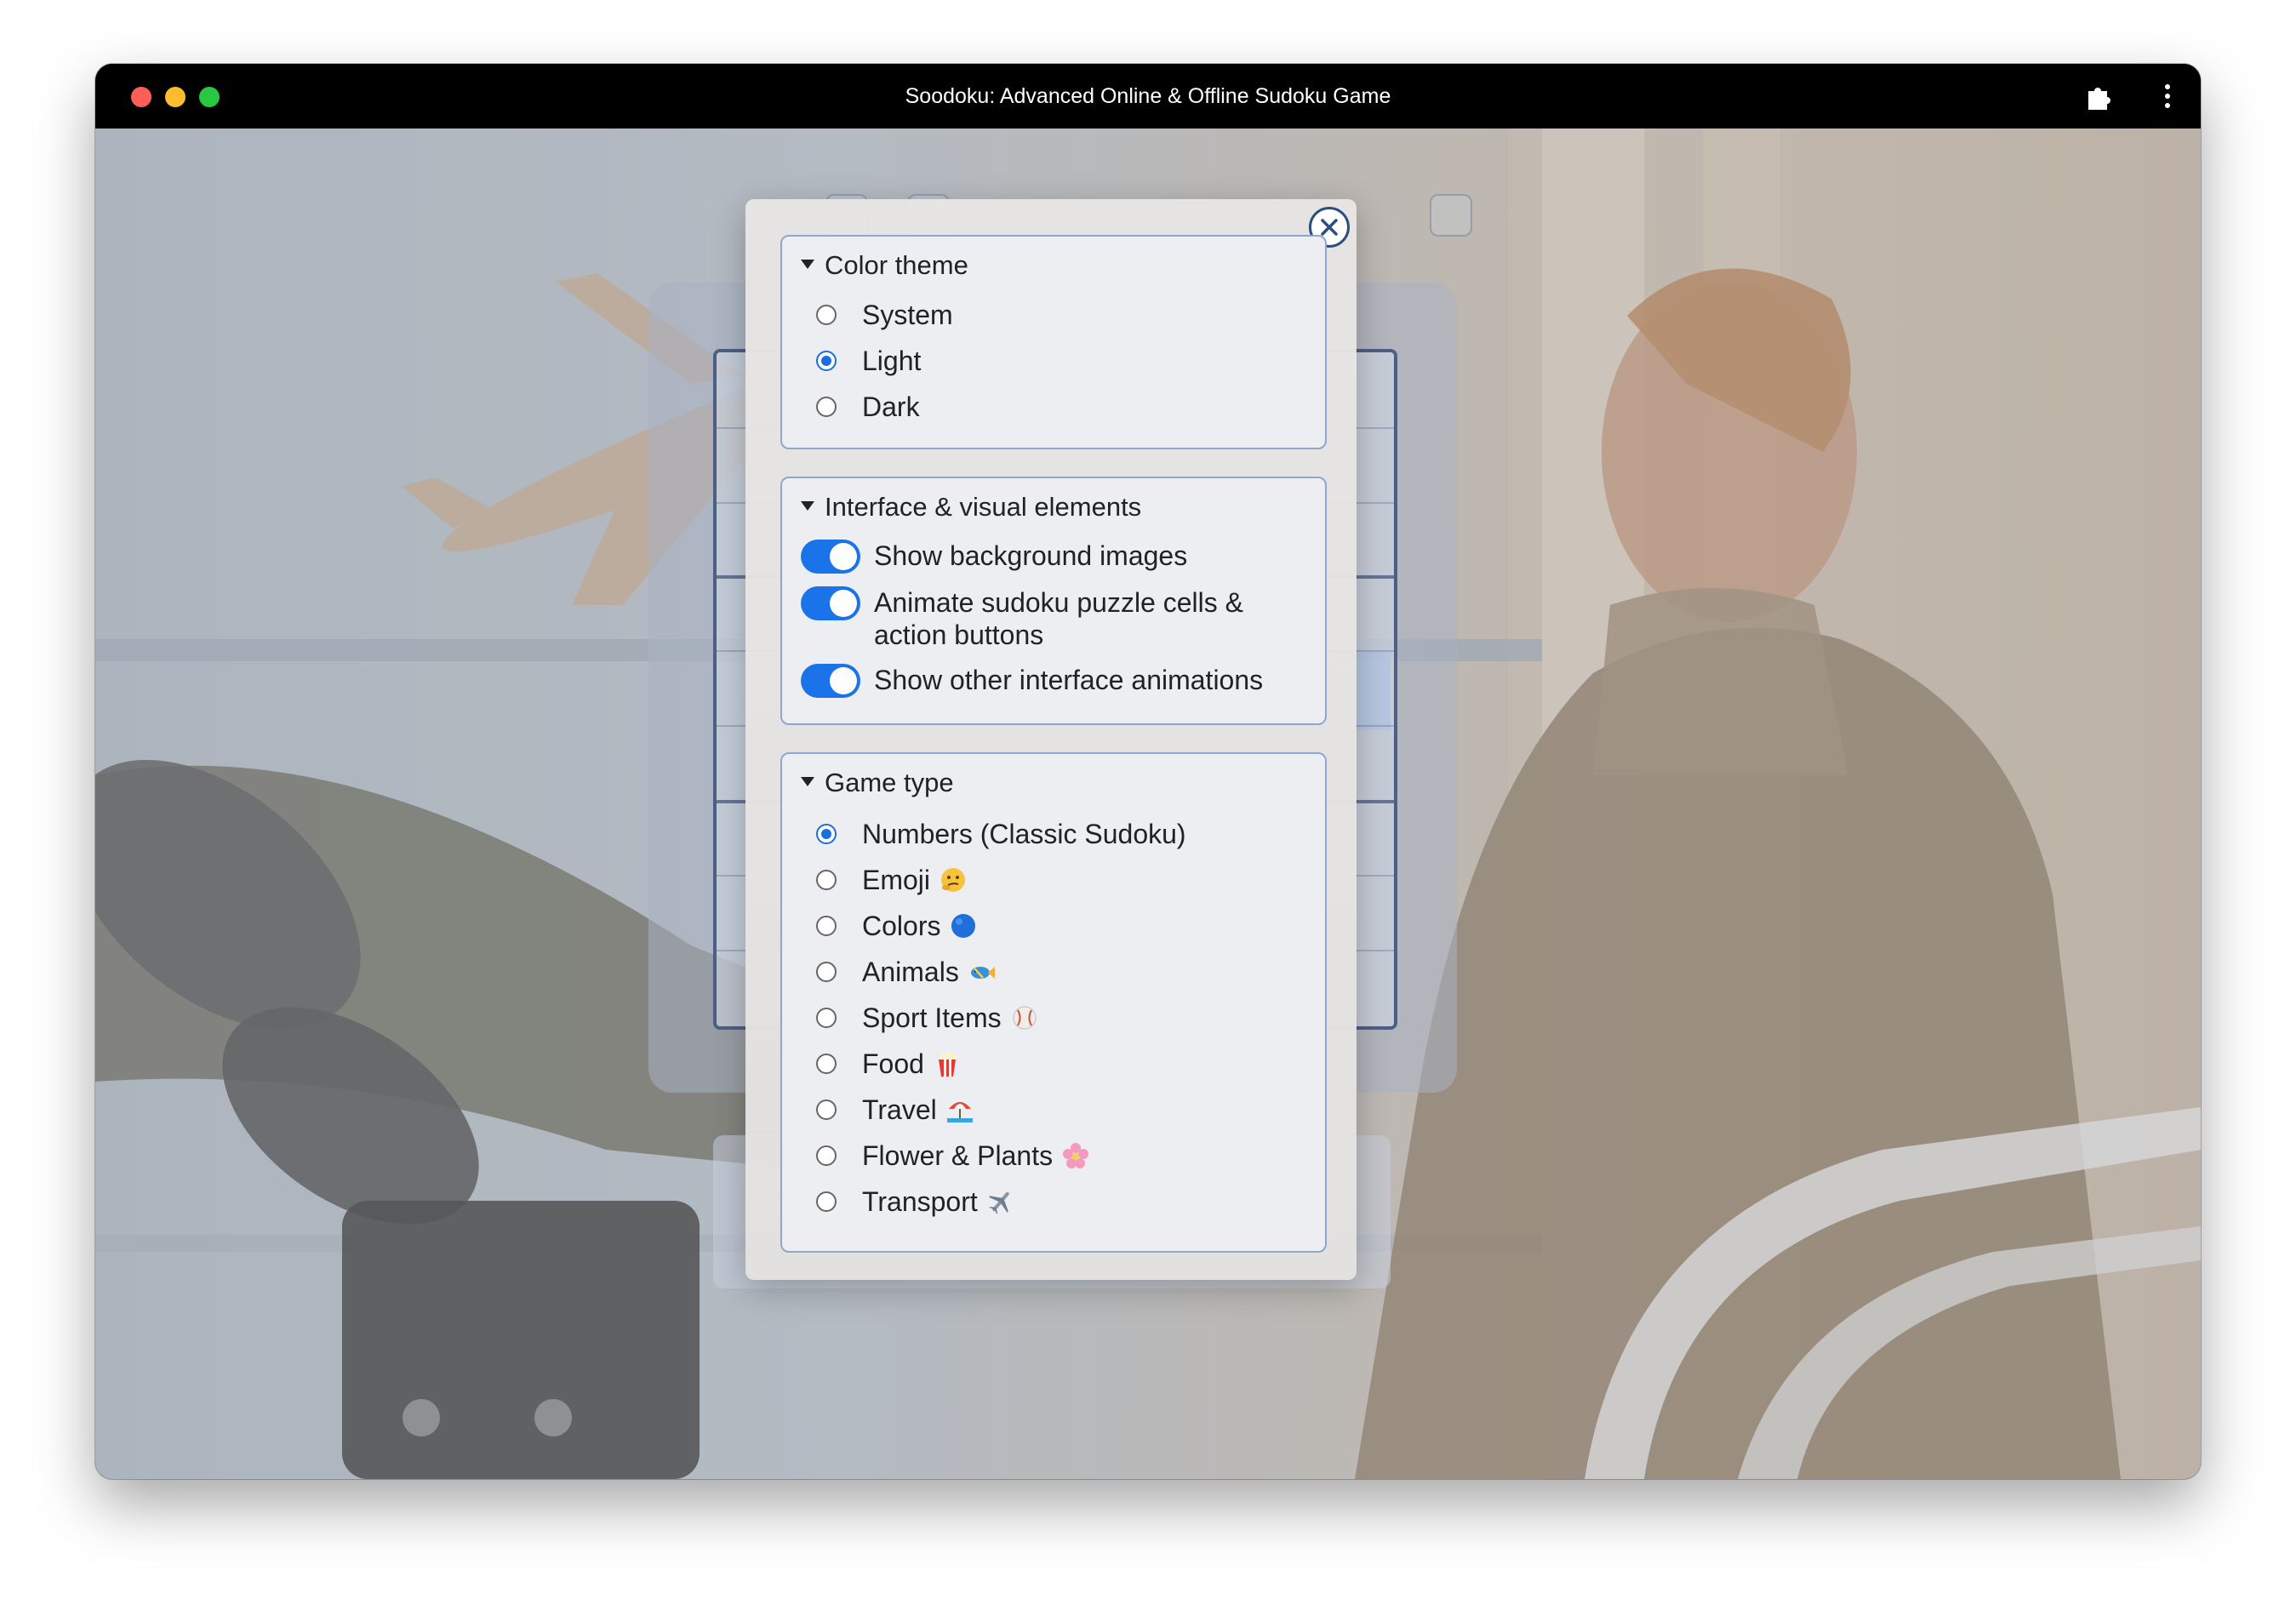 The image size is (2296, 1605). Describe the element at coordinates (1000, 1201) in the screenshot. I see `airplane-icon` at that location.